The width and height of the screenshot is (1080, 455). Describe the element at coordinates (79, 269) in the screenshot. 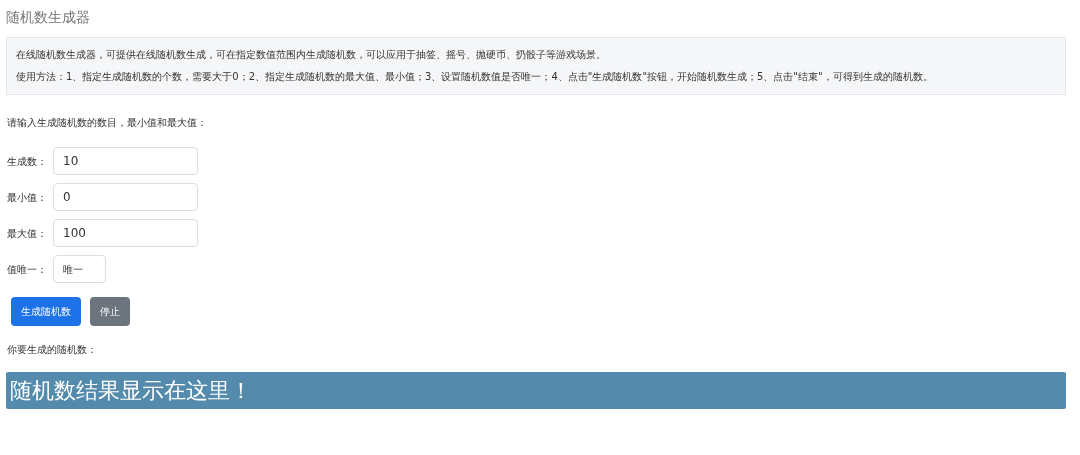

I see `select-field: 唯一` at that location.